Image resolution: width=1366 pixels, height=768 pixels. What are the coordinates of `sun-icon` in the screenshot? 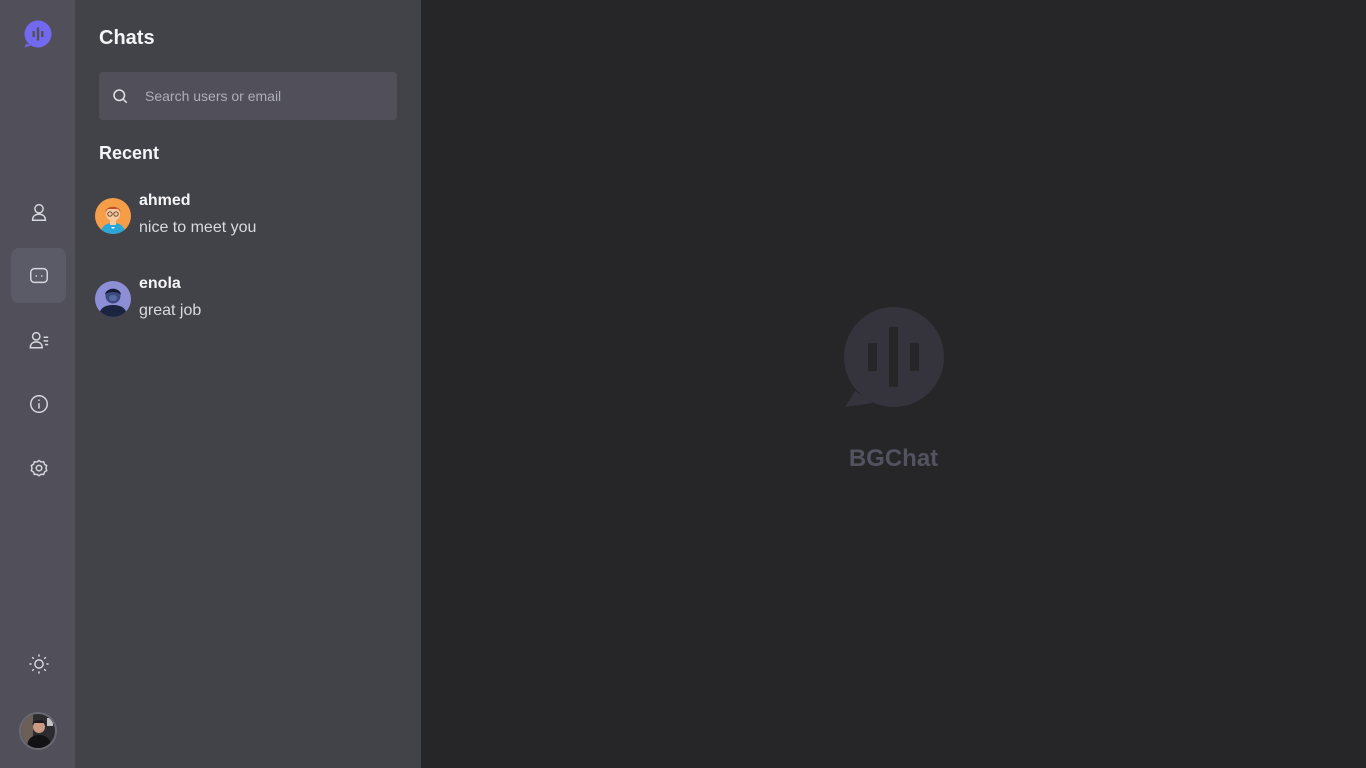 It's located at (38, 663).